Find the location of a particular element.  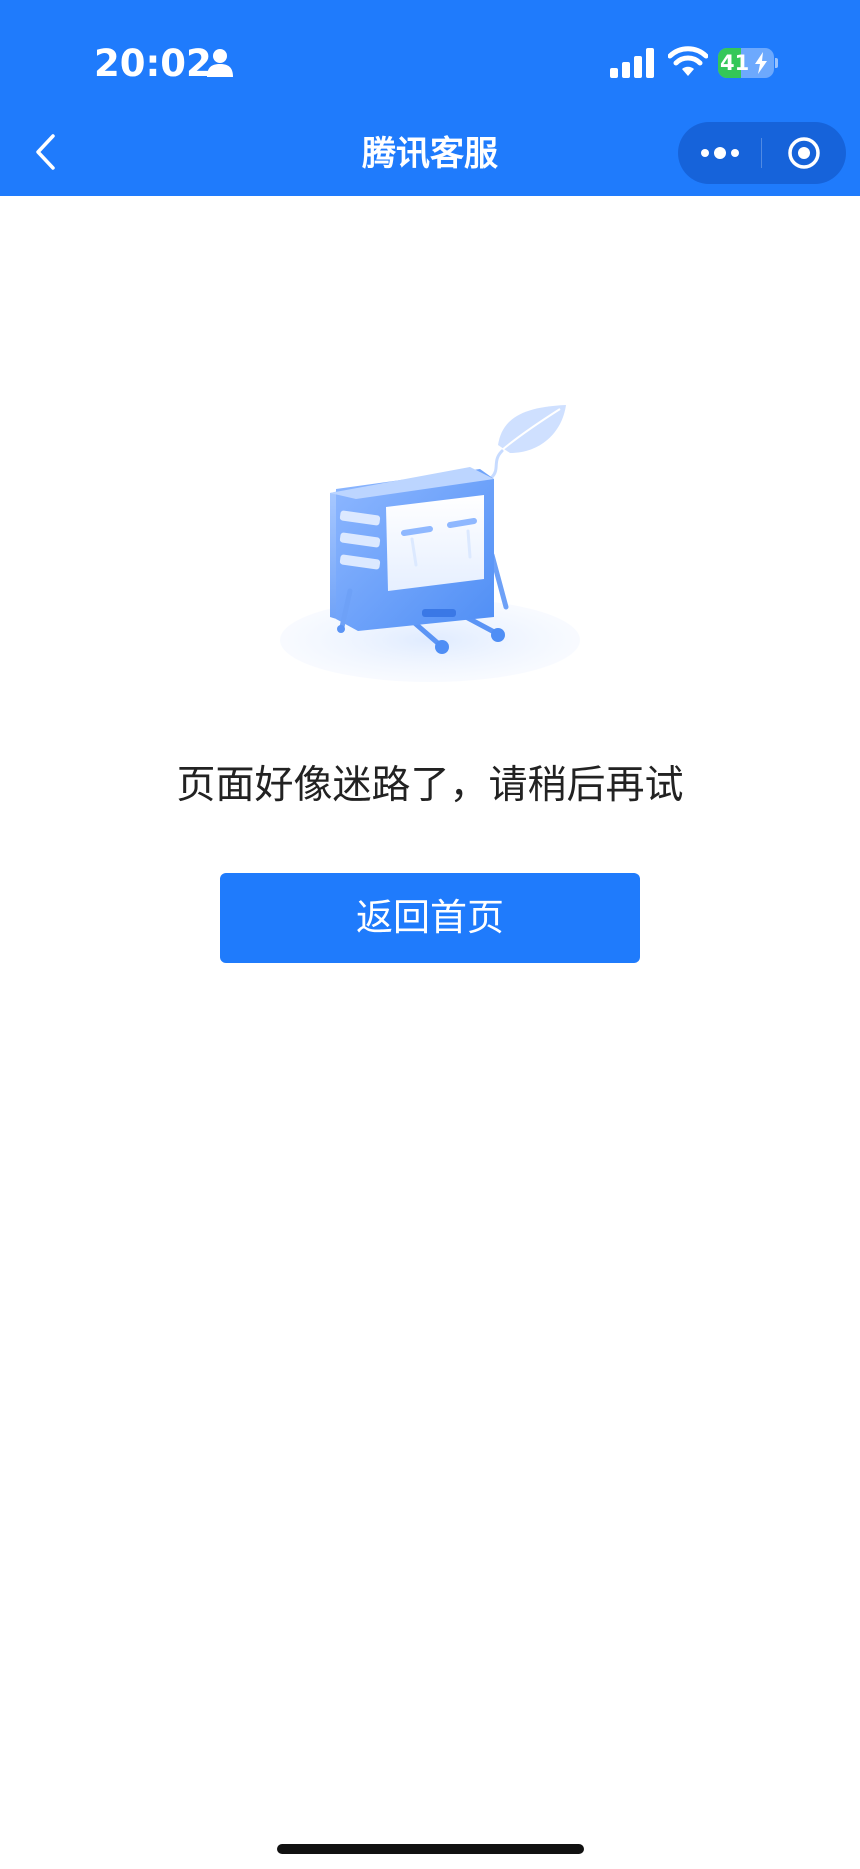

target-circle-icon is located at coordinates (804, 153).